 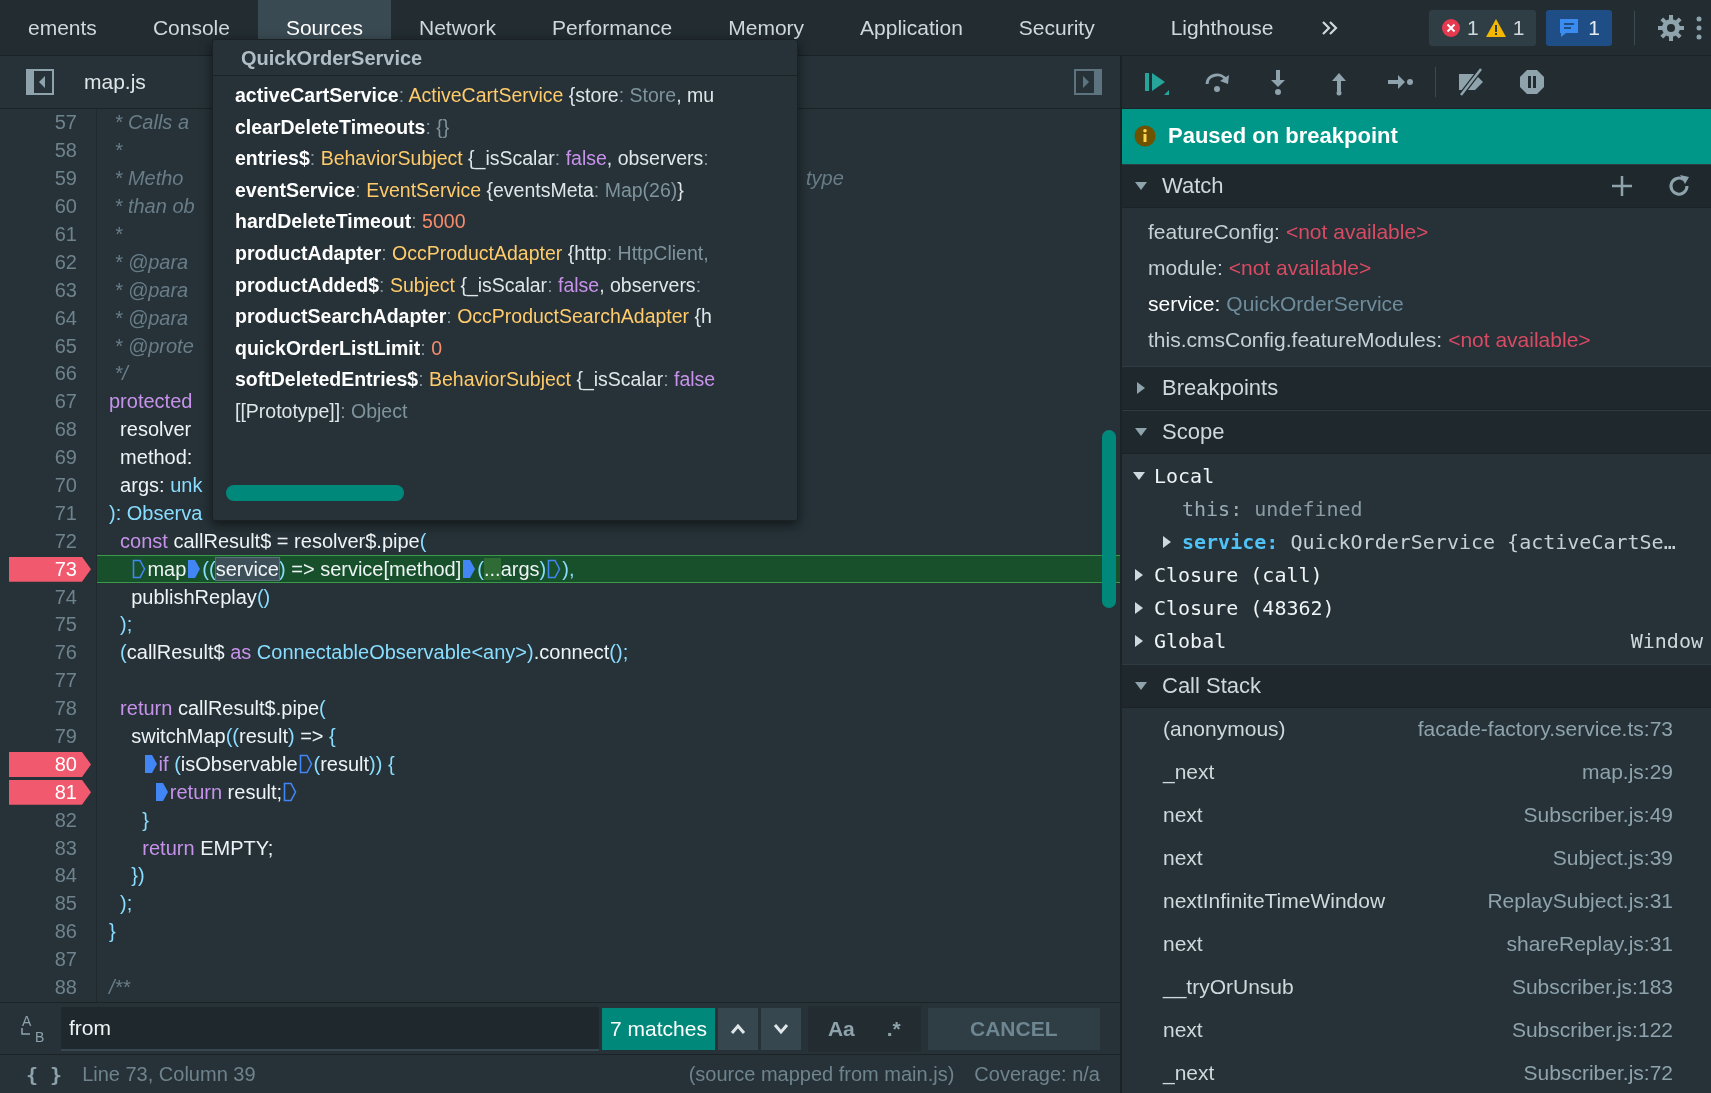 I want to click on scope-name: Closure (48362), so click(x=1244, y=608).